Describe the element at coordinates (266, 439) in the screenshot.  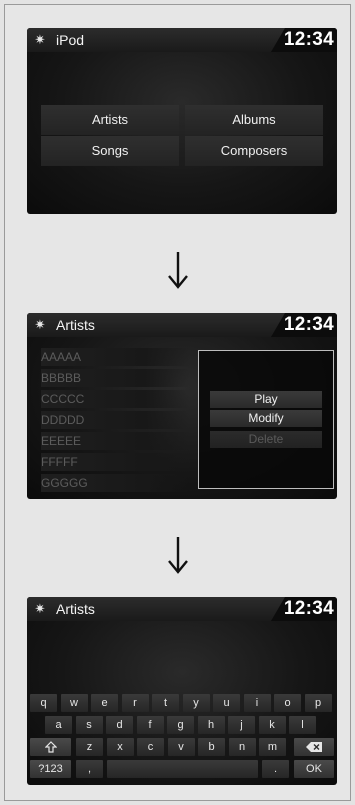
I see `delete-button: Delete` at that location.